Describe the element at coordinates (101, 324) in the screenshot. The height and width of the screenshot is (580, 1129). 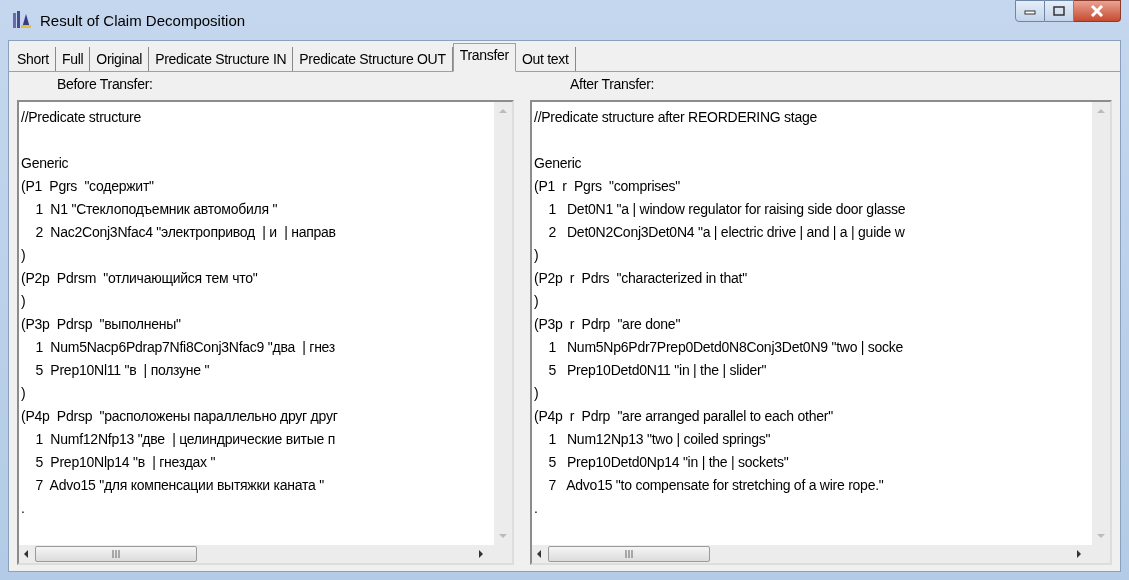
I see `code-line: (P3p Pdrsp "выполнены"` at that location.